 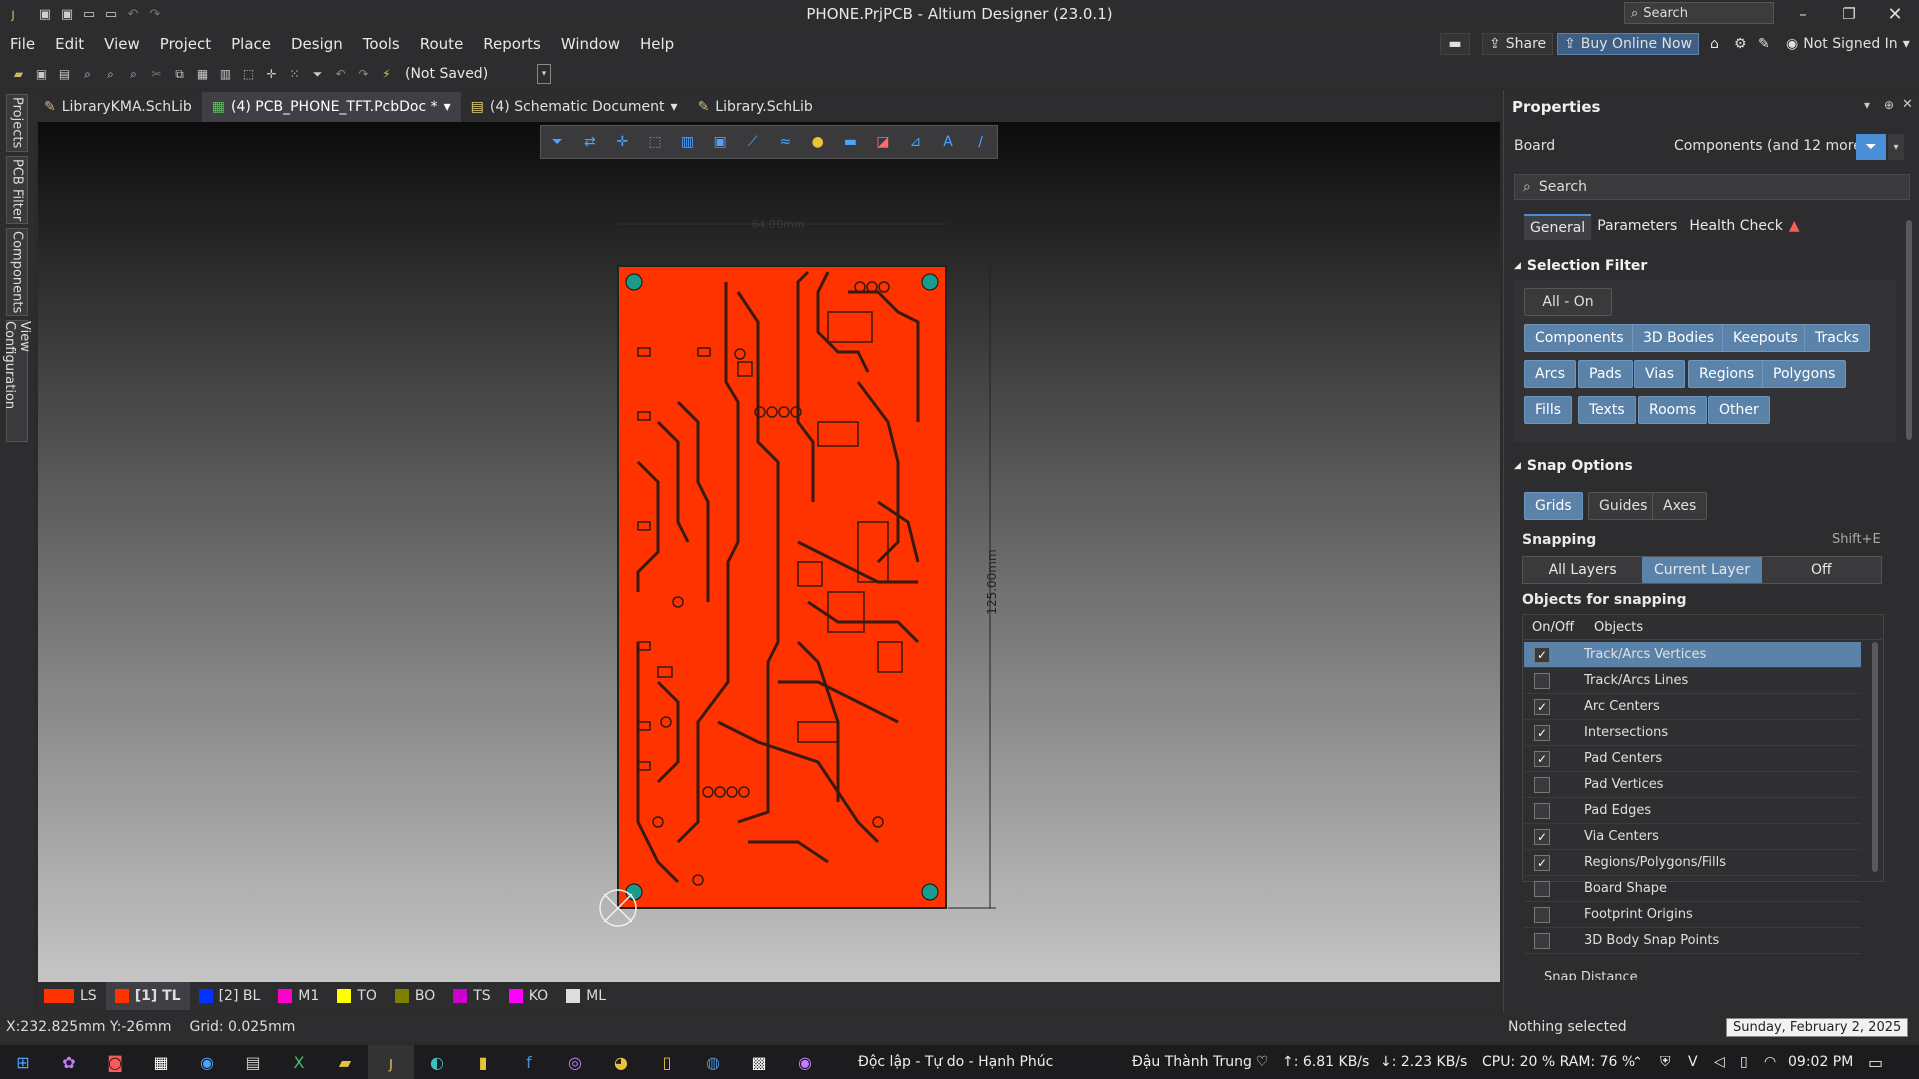 I want to click on filter-tracks: Tracks, so click(x=1837, y=338).